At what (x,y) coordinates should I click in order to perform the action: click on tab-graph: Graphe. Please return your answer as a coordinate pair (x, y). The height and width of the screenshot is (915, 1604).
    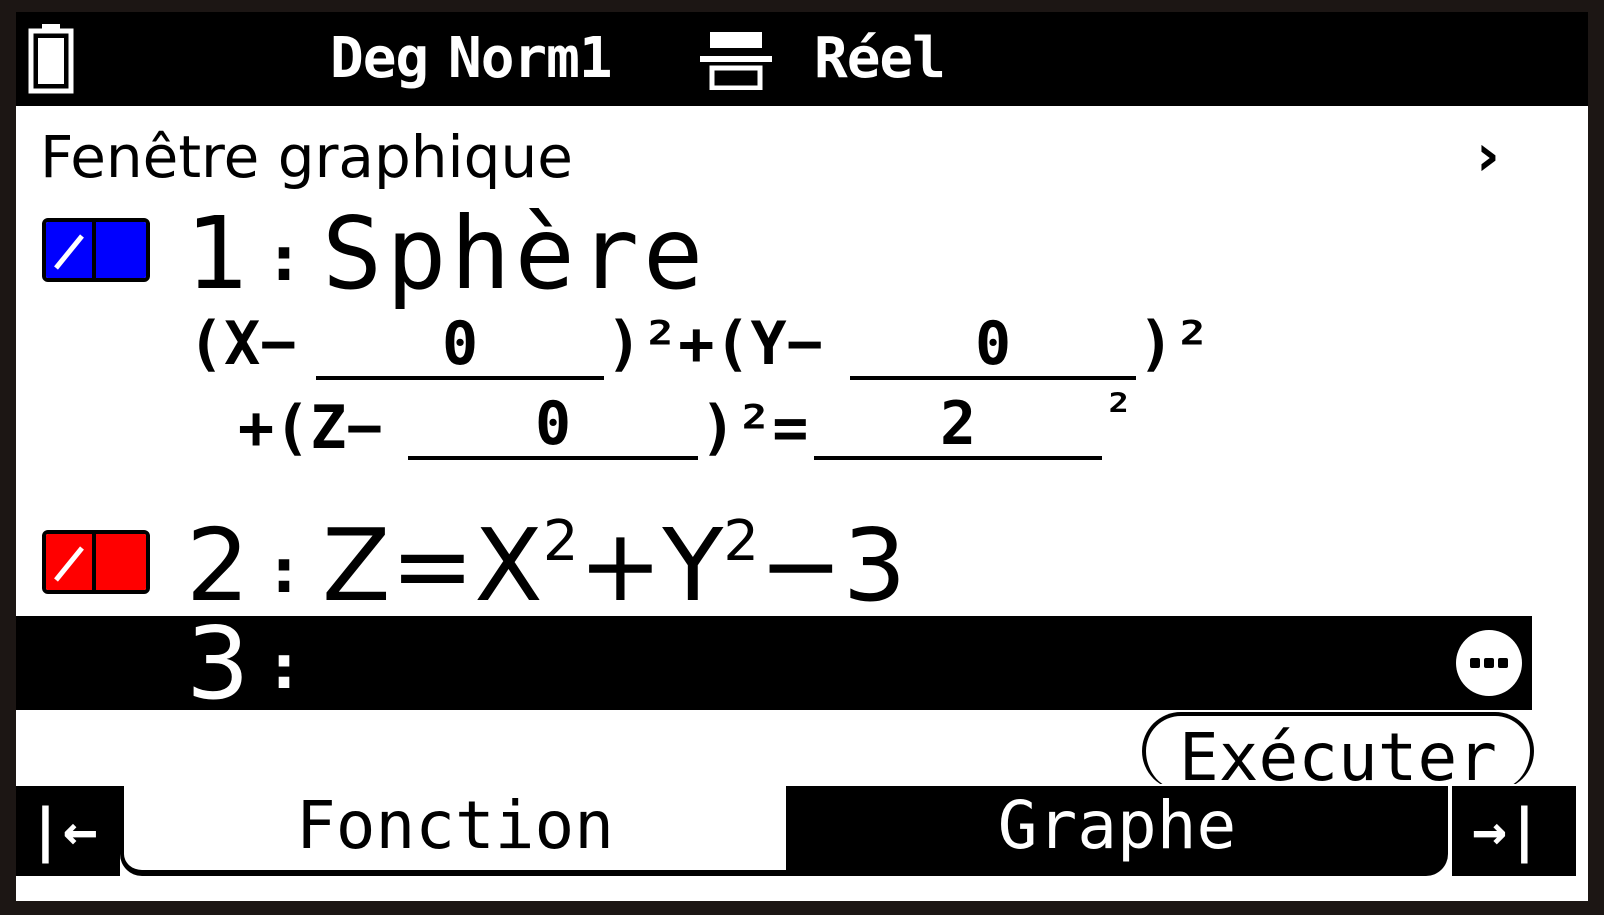
    Looking at the image, I should click on (1117, 831).